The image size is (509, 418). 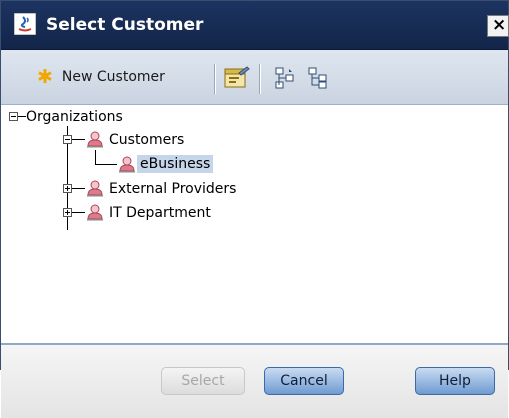 I want to click on new-star-icon: ✱, so click(x=45, y=77).